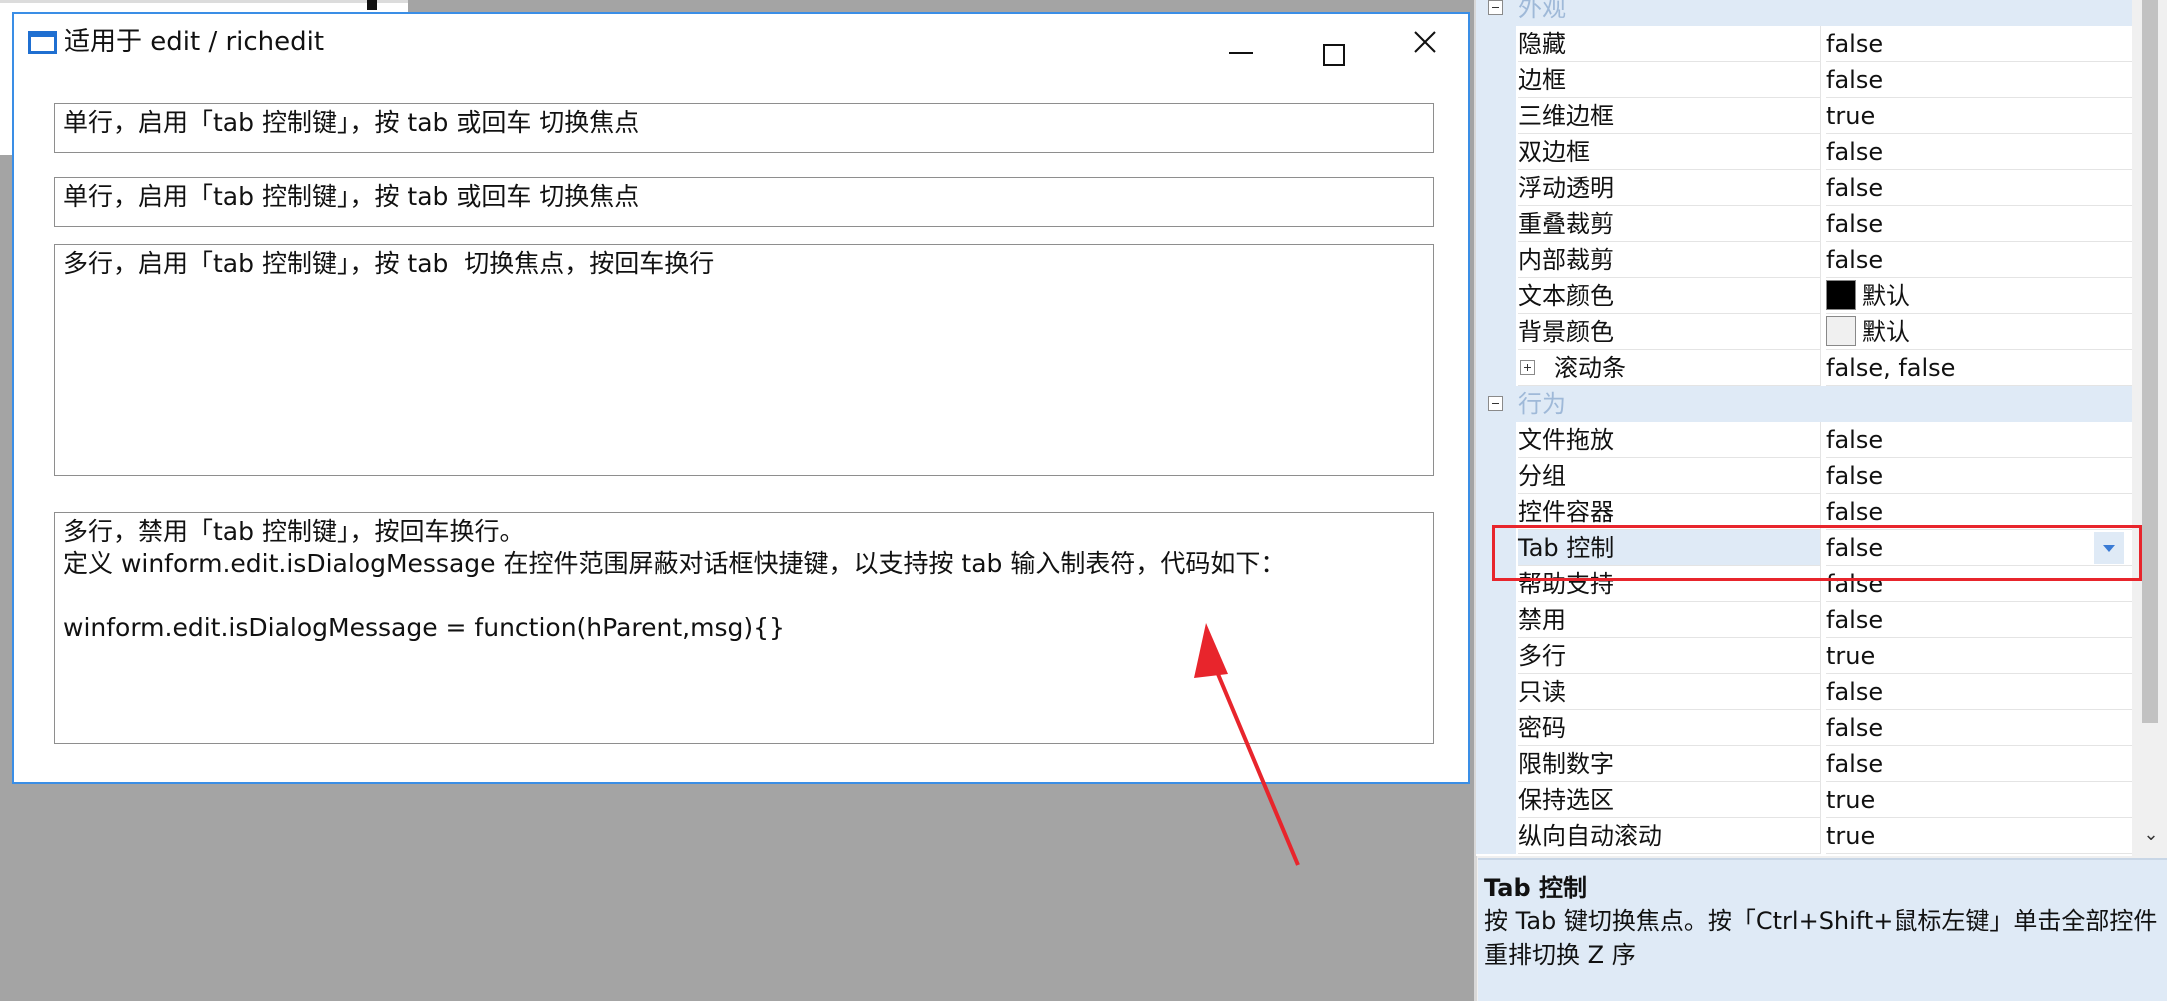 The image size is (2167, 1001). Describe the element at coordinates (1669, 368) in the screenshot. I see `property-name: 滚动条` at that location.